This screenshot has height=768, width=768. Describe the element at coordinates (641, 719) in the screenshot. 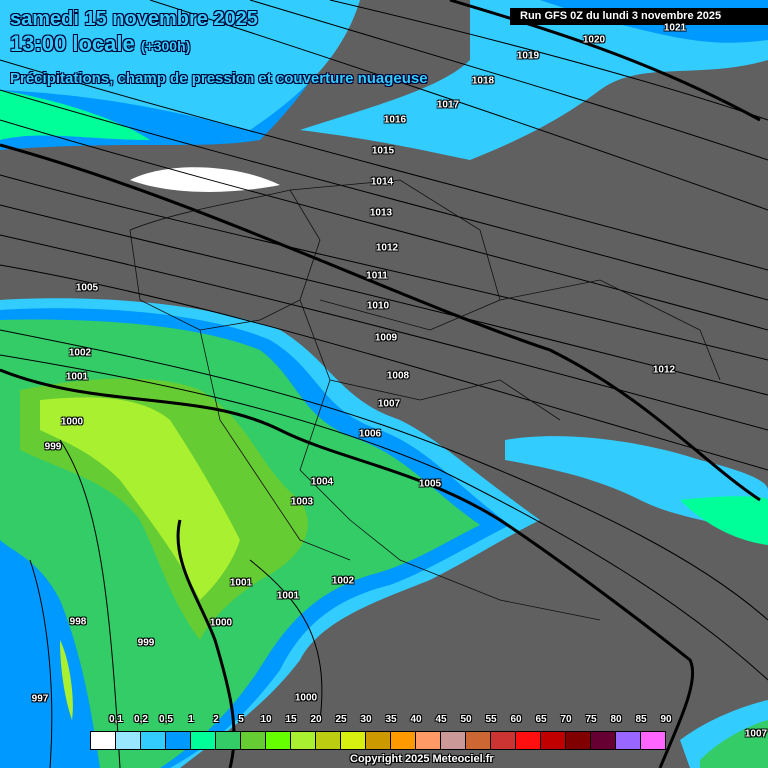

I see `legend-tick-label: 85` at that location.